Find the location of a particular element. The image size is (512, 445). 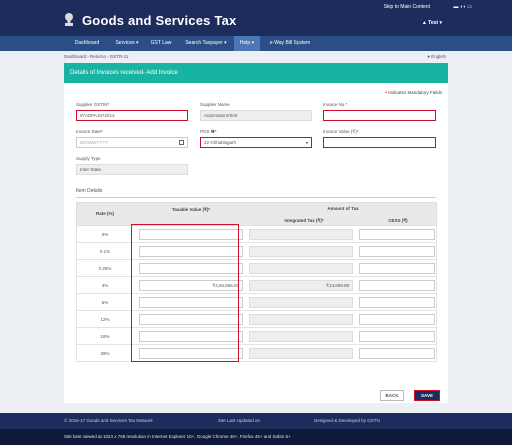

taxable-column-highlight is located at coordinates (185, 293).